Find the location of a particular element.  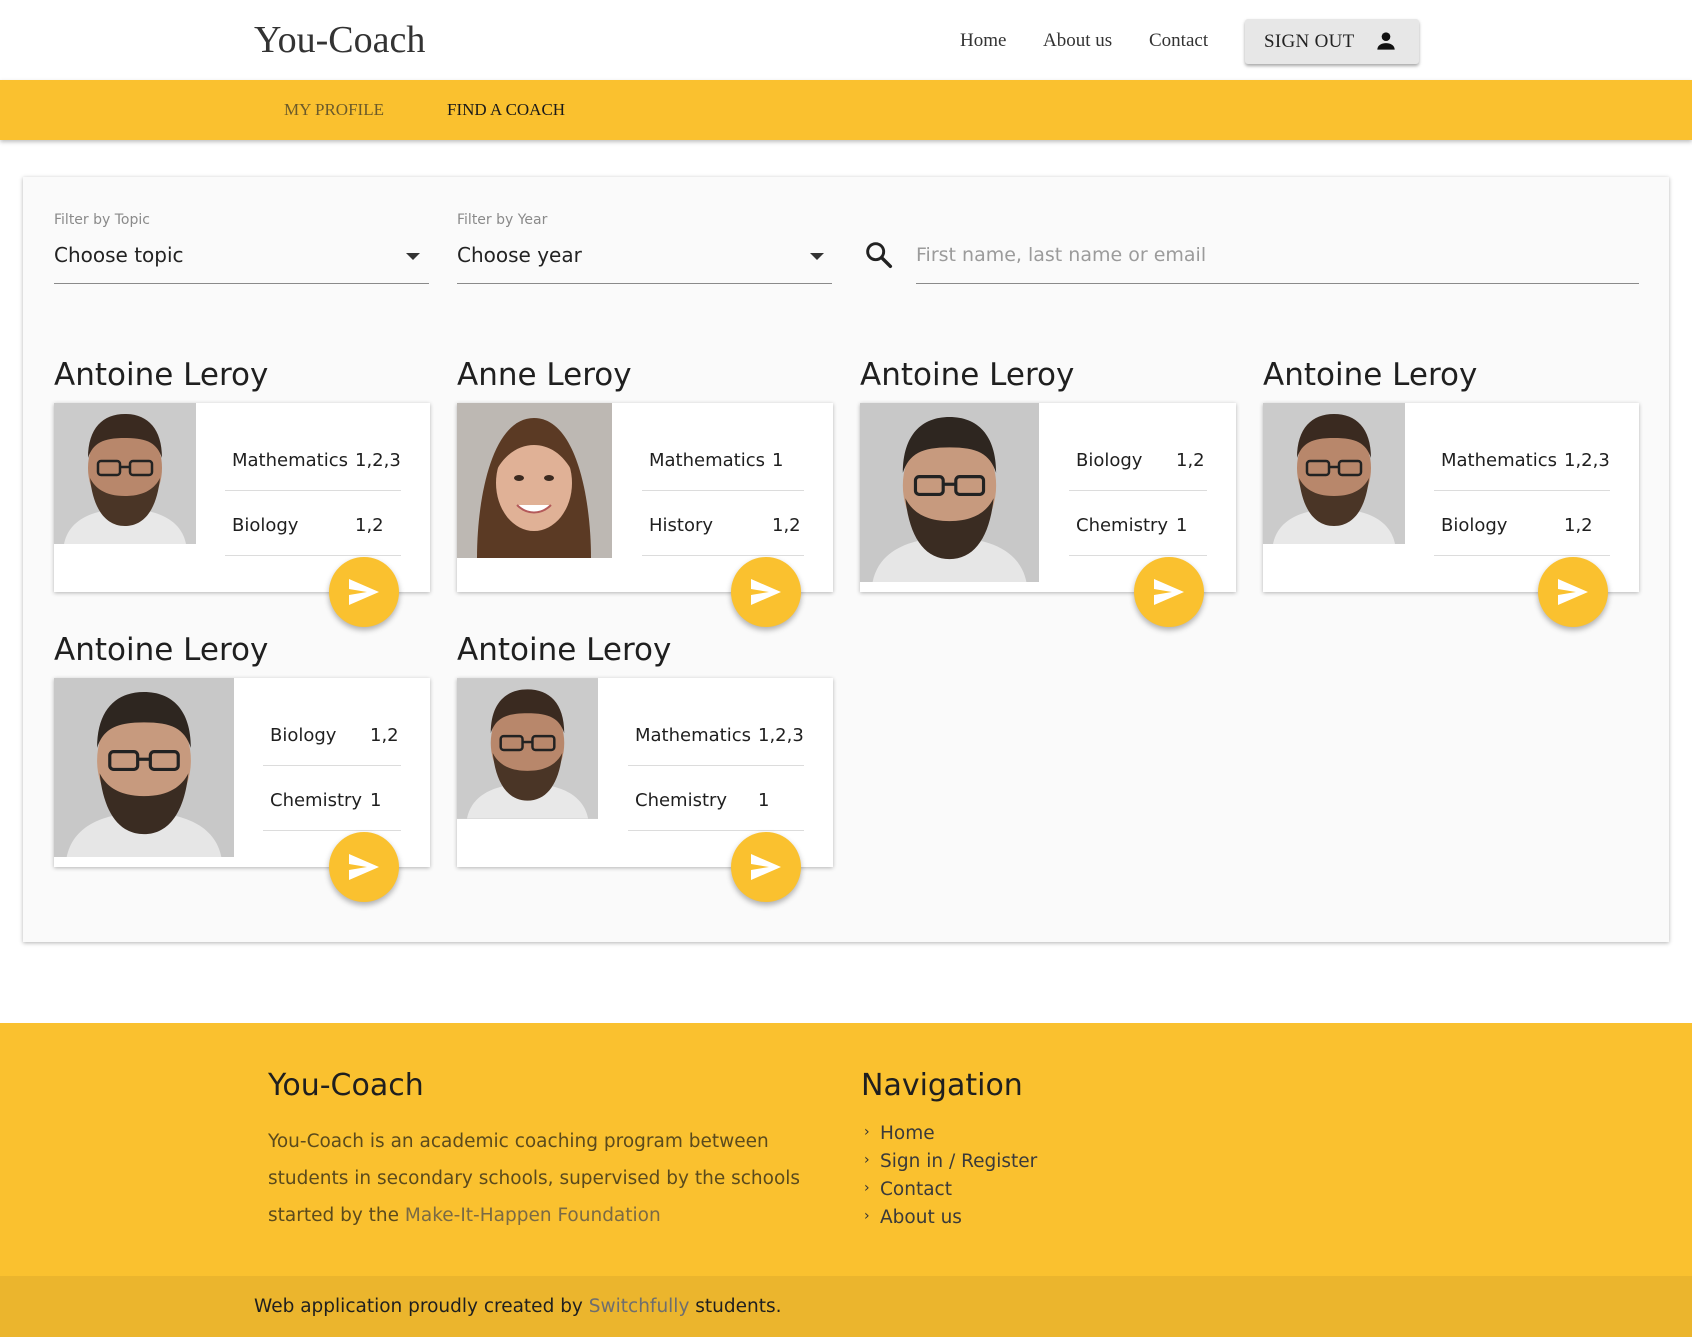

top-header: You-Coach Home About us Contact SIGN OUT is located at coordinates (846, 40).